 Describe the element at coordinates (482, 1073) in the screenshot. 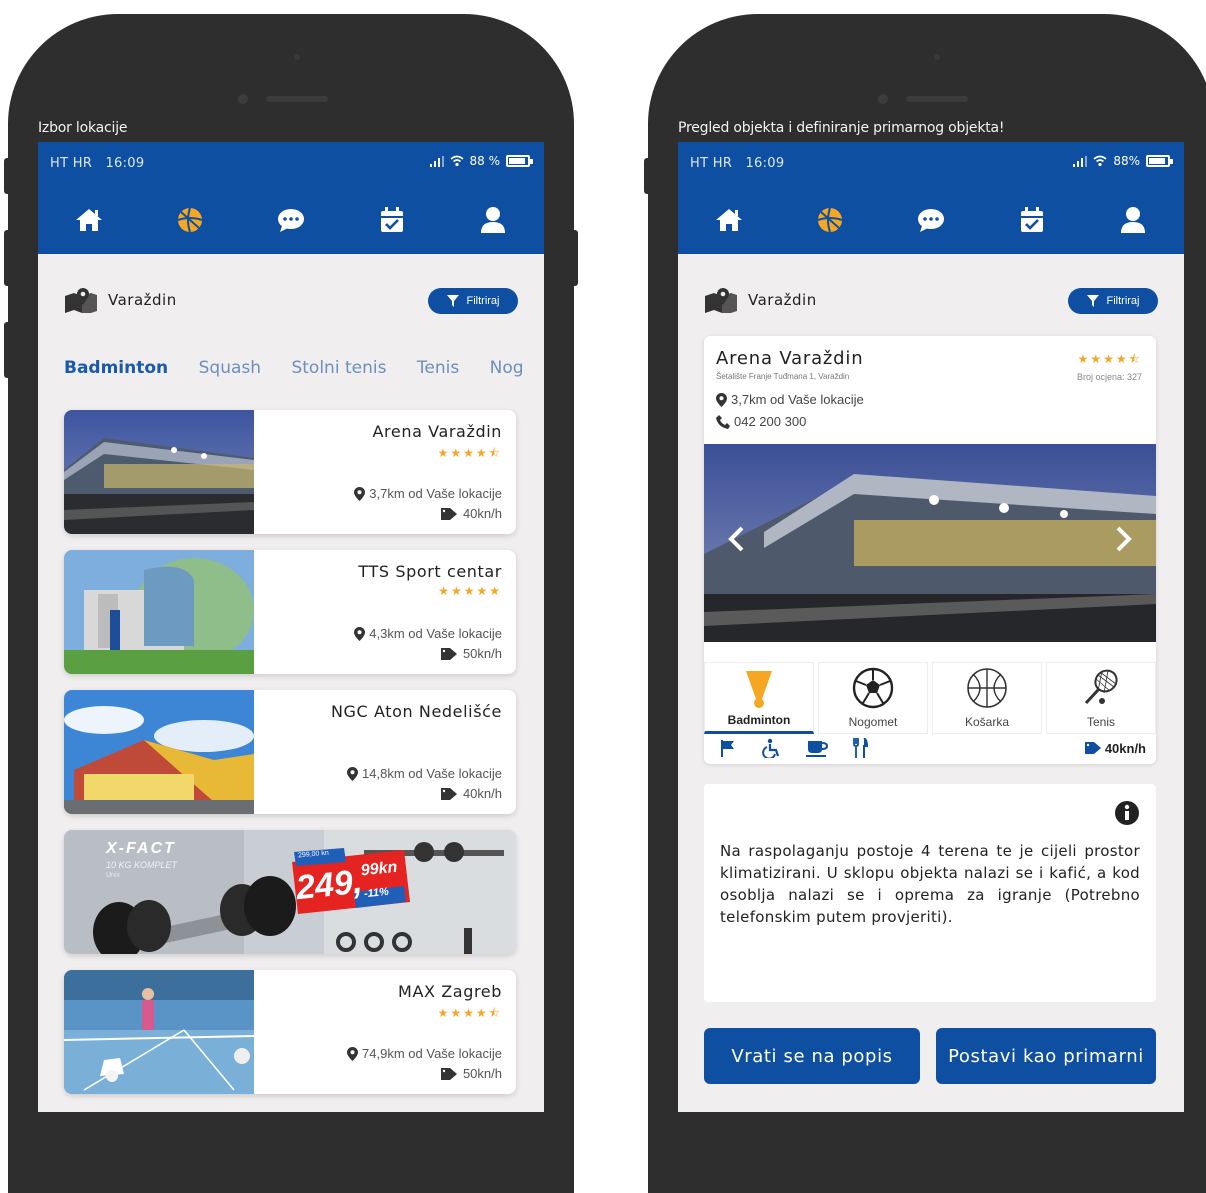

I see `venue-price-text: 50kn/h` at that location.